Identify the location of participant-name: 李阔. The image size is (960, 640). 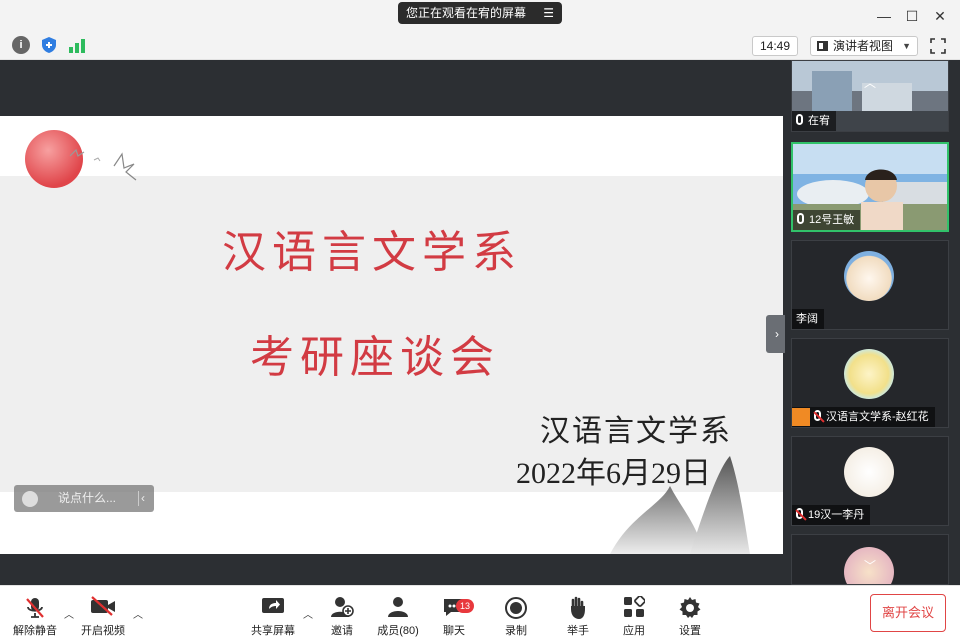
(807, 319).